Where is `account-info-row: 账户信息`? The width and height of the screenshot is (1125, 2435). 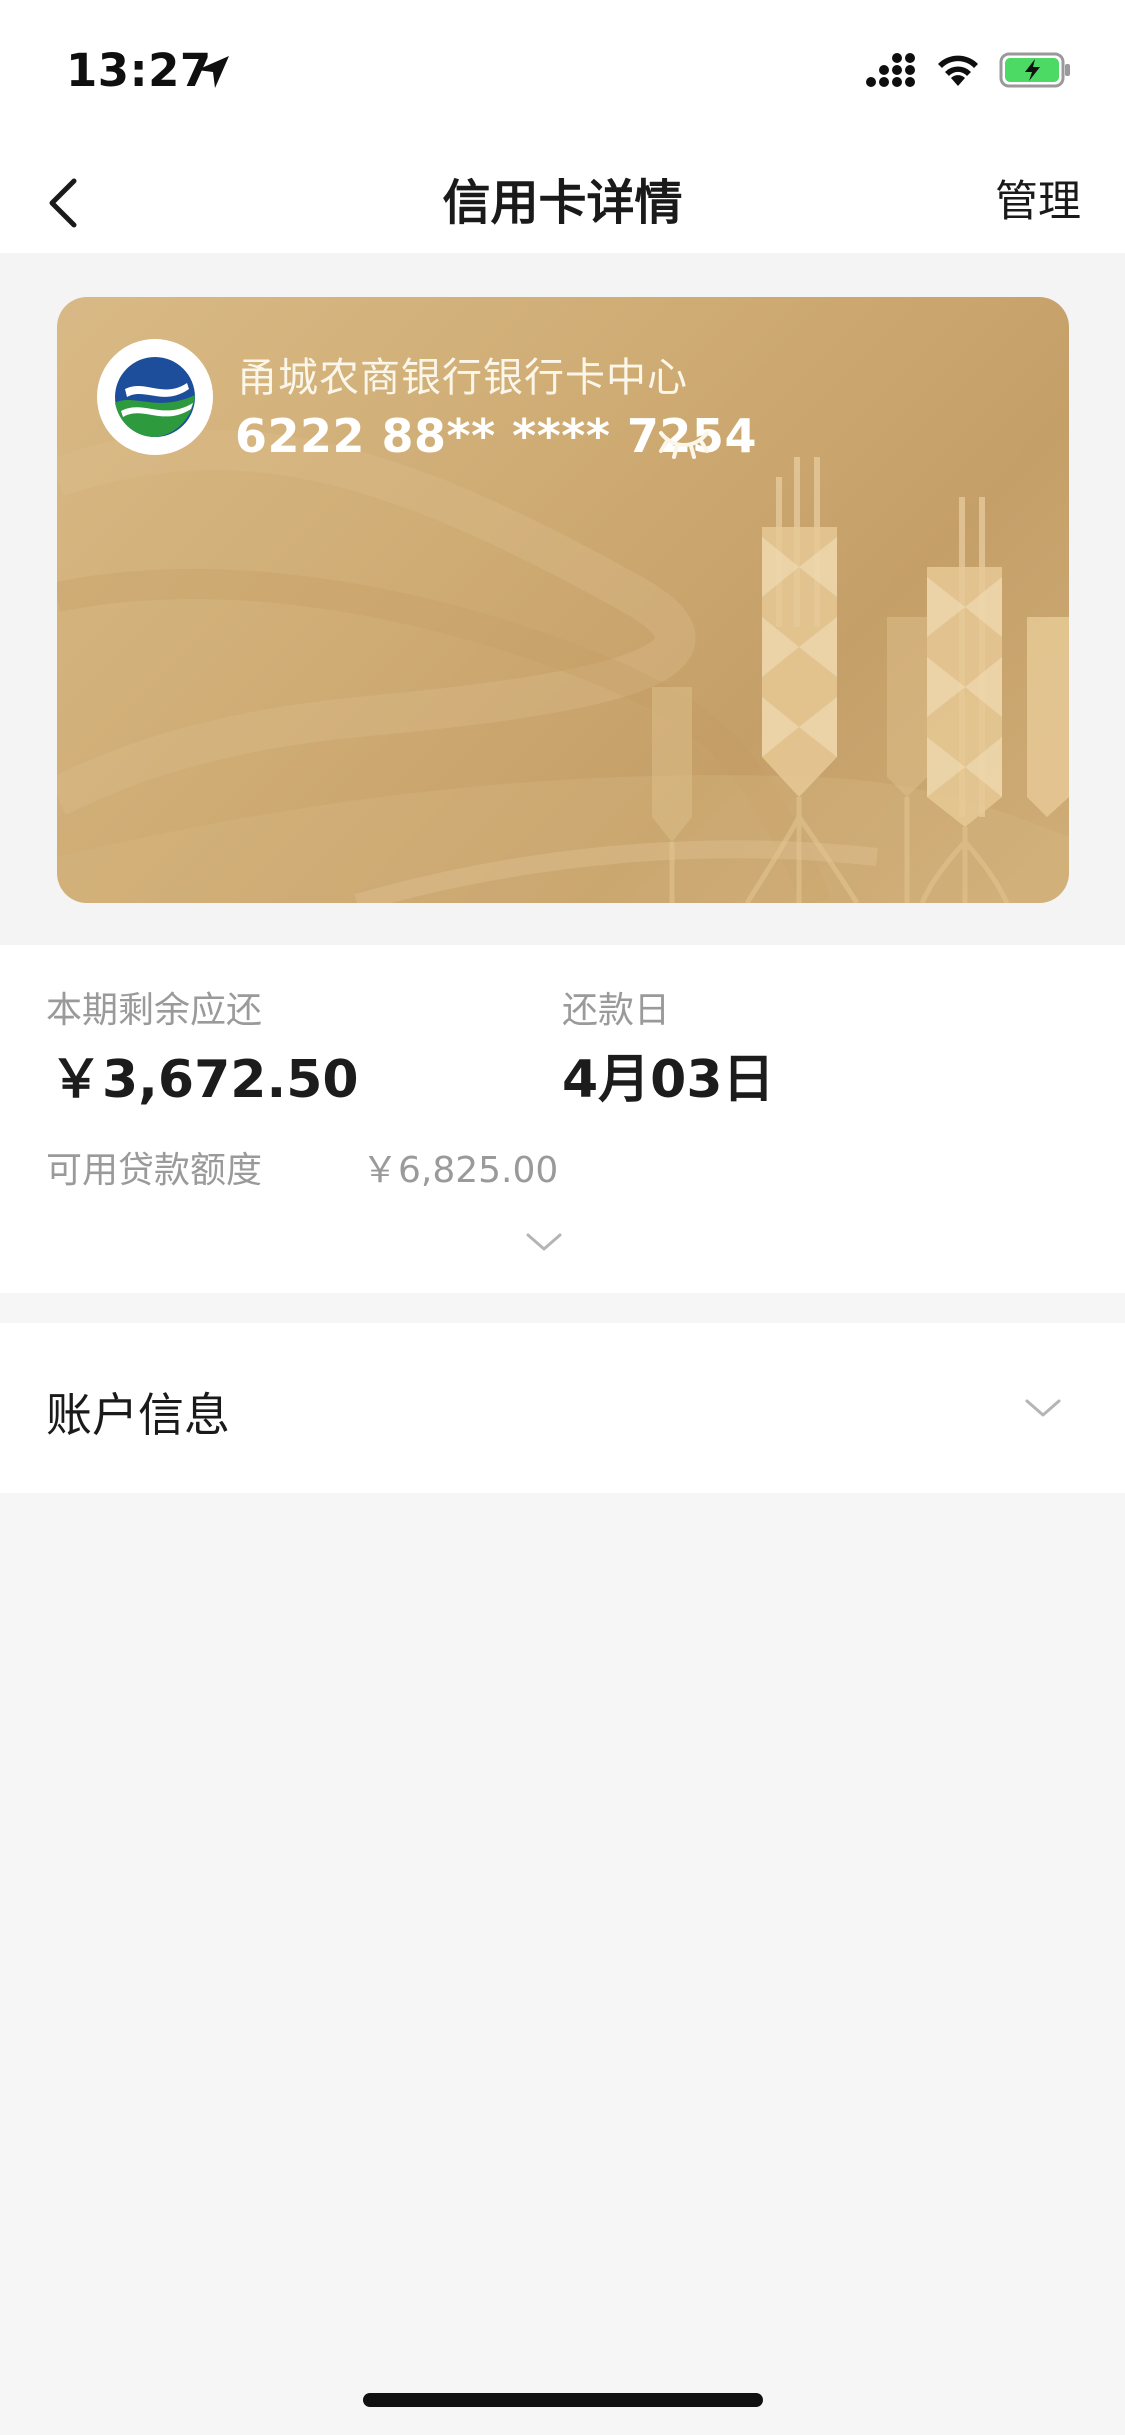 account-info-row: 账户信息 is located at coordinates (562, 1408).